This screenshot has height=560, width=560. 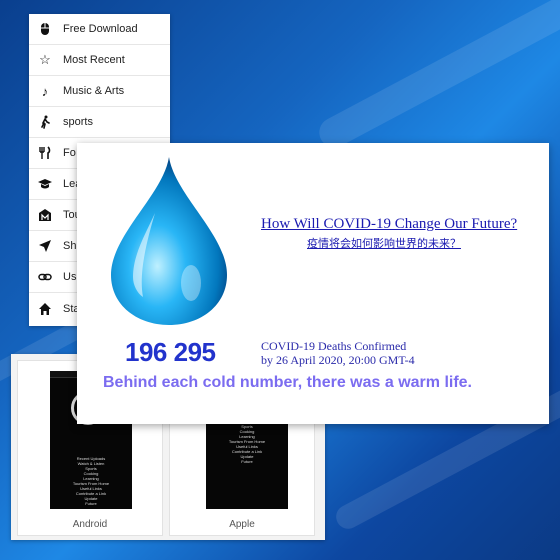 What do you see at coordinates (242, 524) in the screenshot?
I see `apple-label: Apple` at bounding box center [242, 524].